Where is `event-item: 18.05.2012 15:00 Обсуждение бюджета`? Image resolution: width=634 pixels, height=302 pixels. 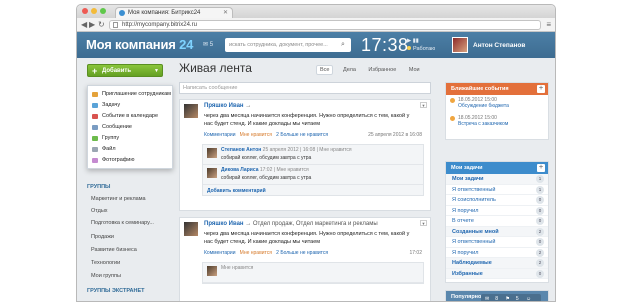
event-item: 18.05.2012 15:00 Обсуждение бюджета is located at coordinates (497, 102).